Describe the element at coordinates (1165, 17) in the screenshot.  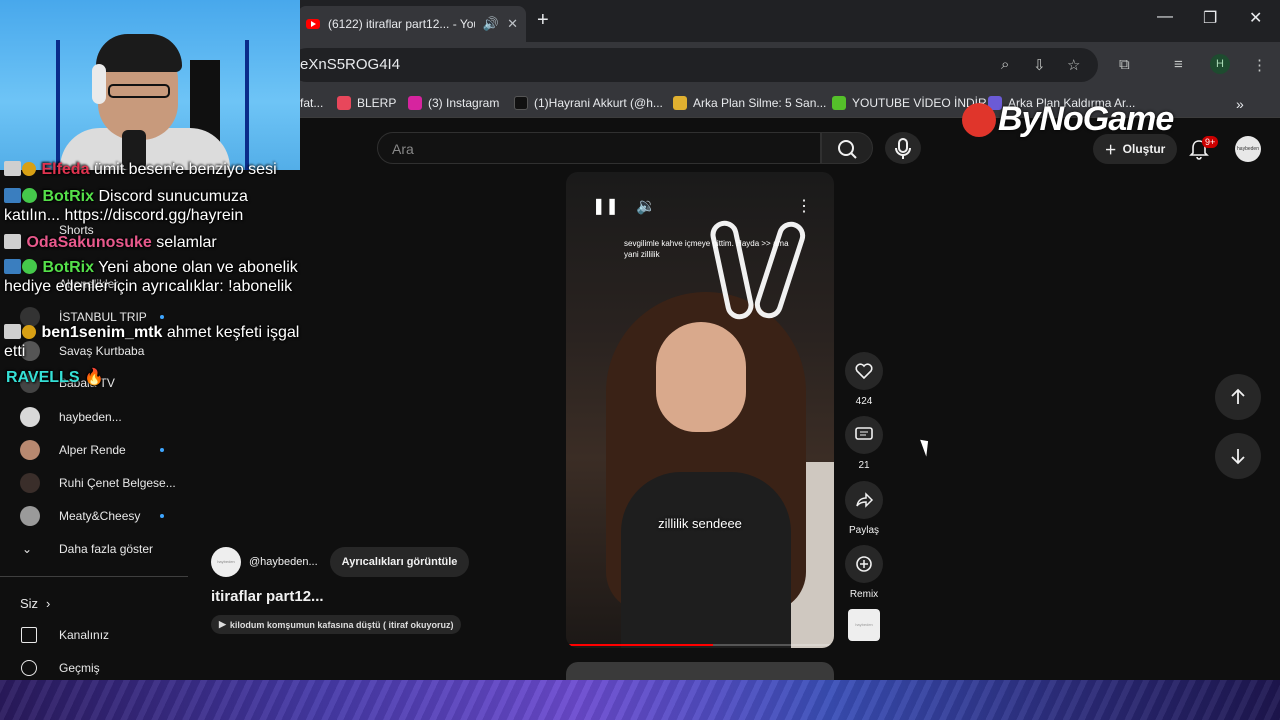
I see `minimize-icon: —` at that location.